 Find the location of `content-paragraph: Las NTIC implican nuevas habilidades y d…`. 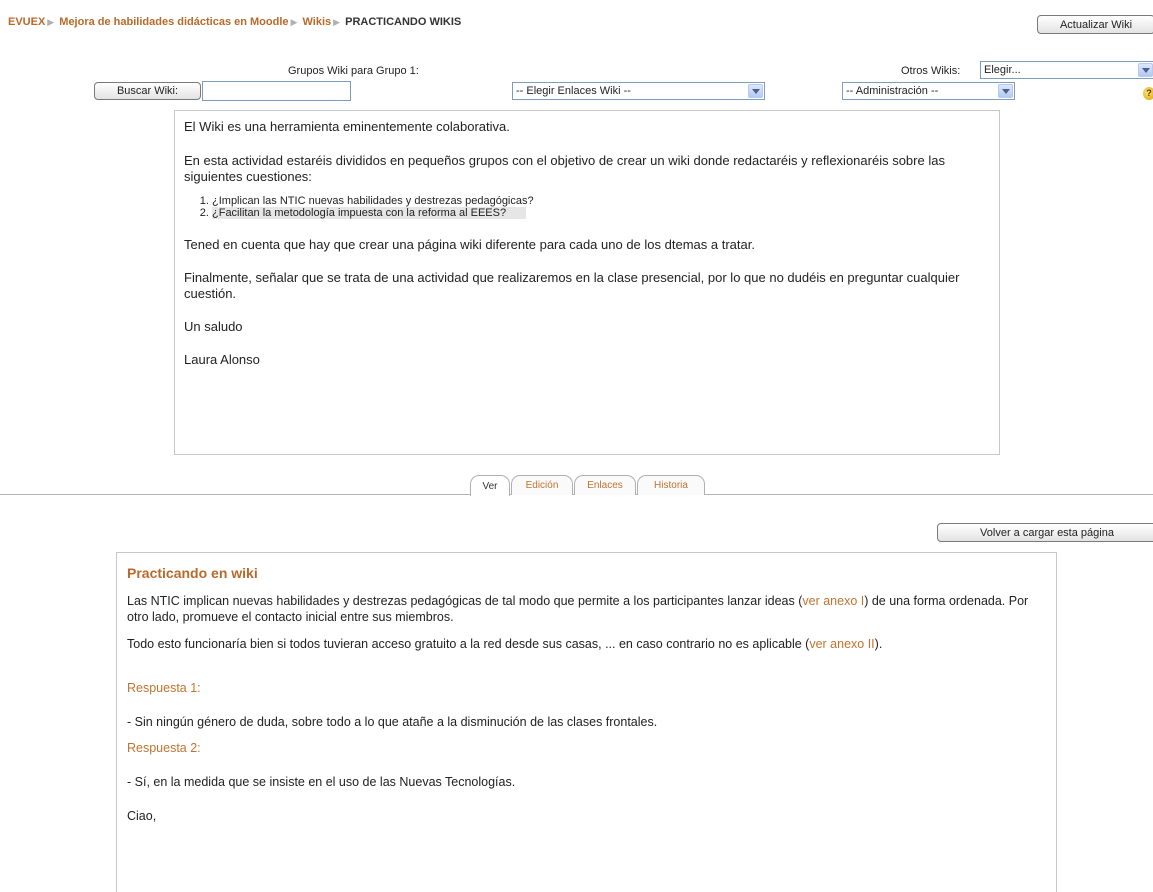

content-paragraph: Las NTIC implican nuevas habilidades y d… is located at coordinates (587, 609).